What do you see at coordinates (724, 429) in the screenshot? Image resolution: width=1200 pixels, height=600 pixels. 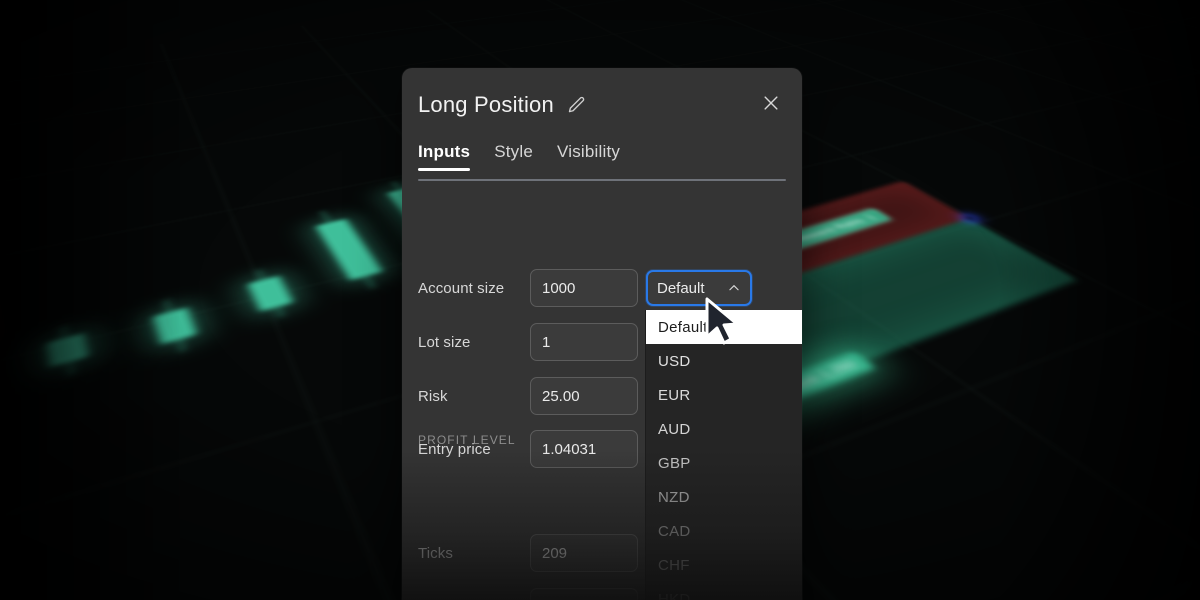 I see `dropdown-option-aud: AUD` at bounding box center [724, 429].